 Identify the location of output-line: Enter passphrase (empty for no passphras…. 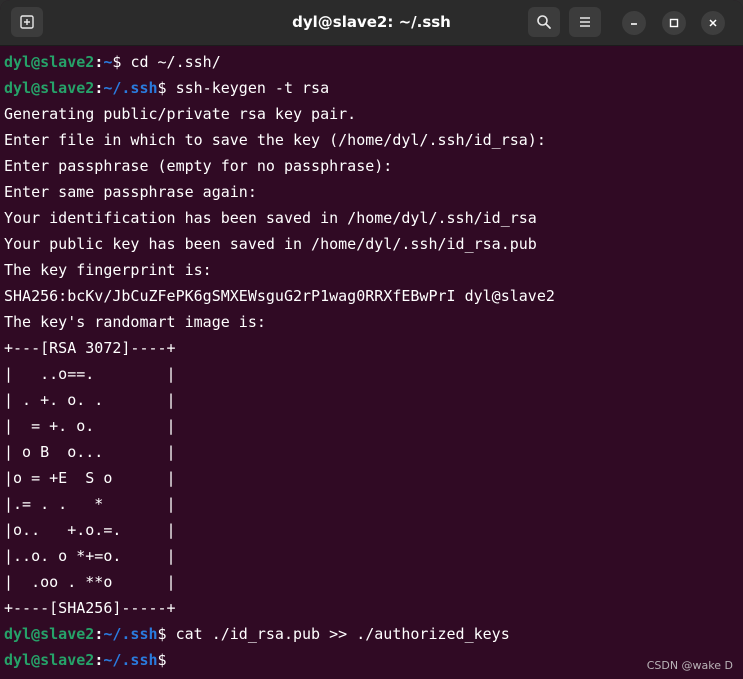
(198, 166).